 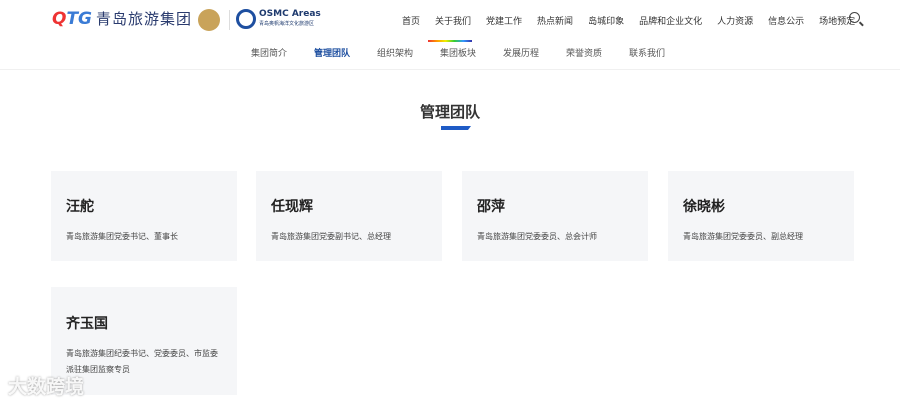 I want to click on member-card: 邵萍 青岛旅游集团党委委员、总会计师, so click(x=555, y=216).